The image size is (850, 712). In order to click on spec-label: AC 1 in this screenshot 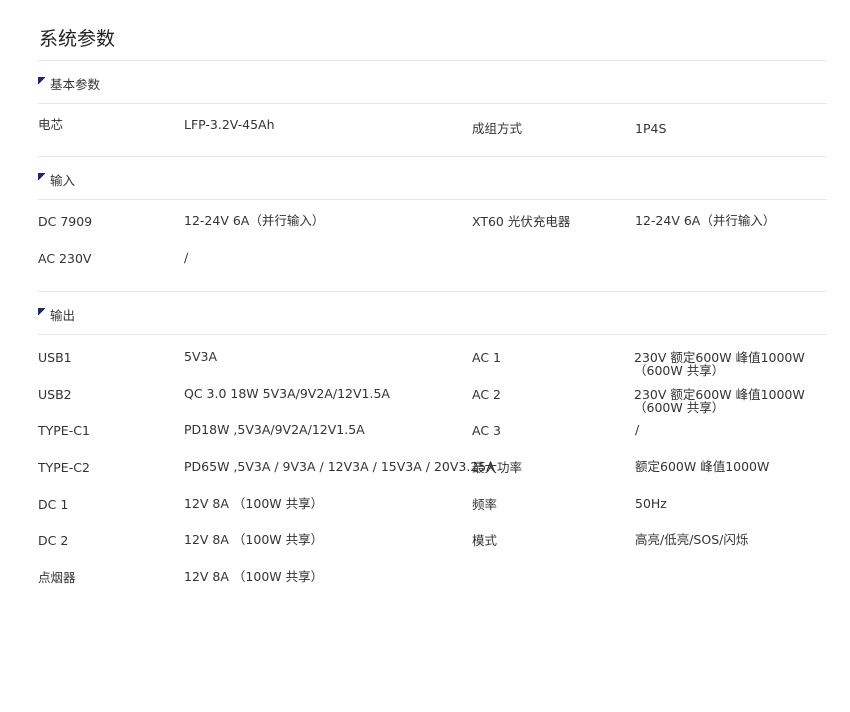, I will do `click(486, 357)`.